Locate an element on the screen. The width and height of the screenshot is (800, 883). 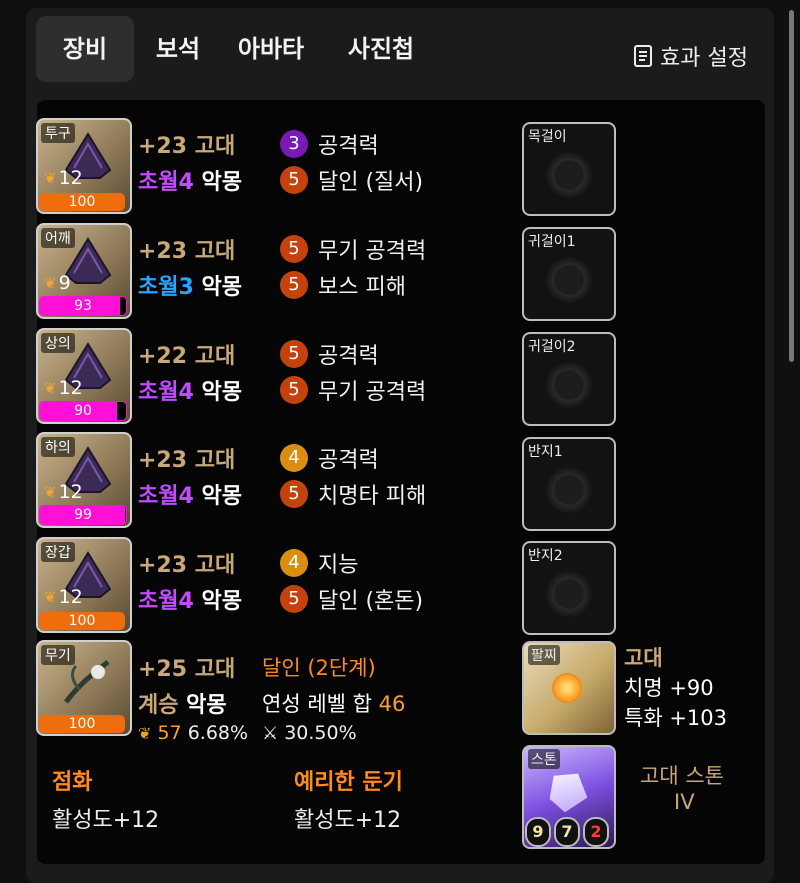
accessory-ring-1: 반지1 is located at coordinates (569, 484).